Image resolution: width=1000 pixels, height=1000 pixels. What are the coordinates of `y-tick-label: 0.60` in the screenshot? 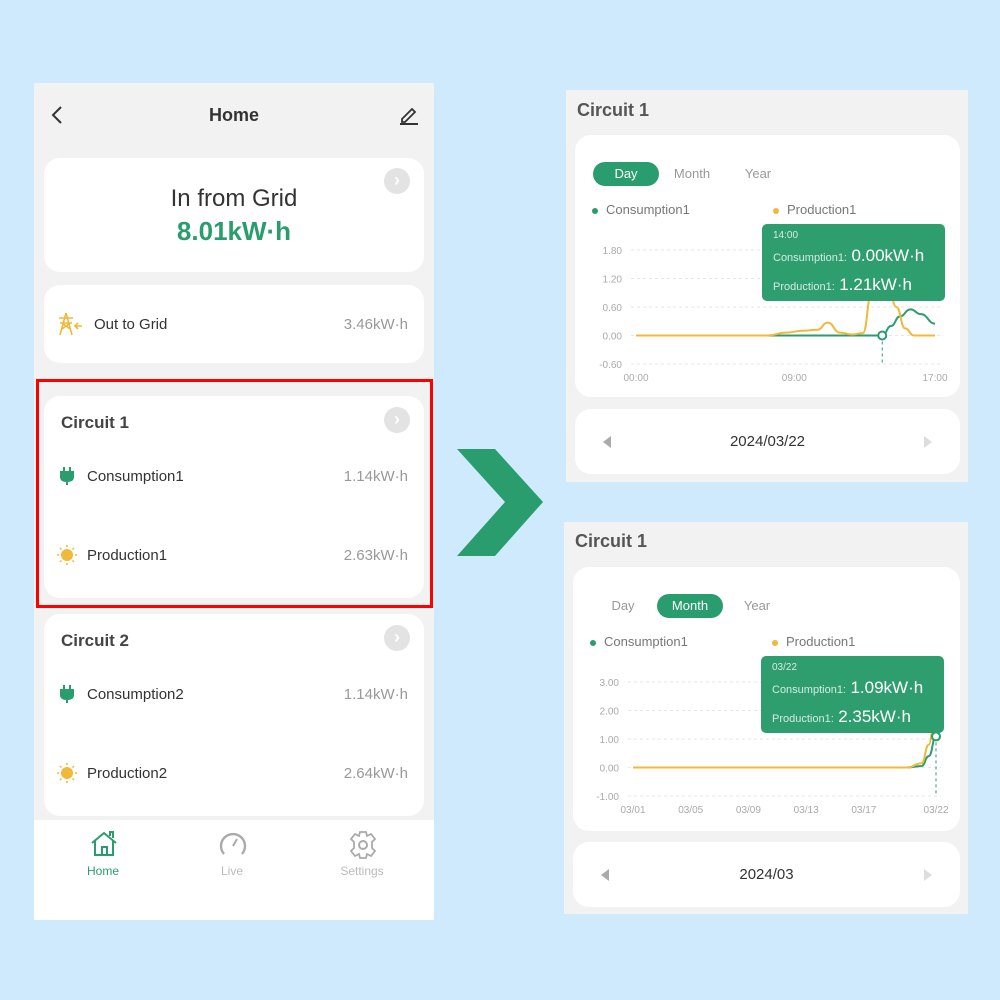 It's located at (613, 308).